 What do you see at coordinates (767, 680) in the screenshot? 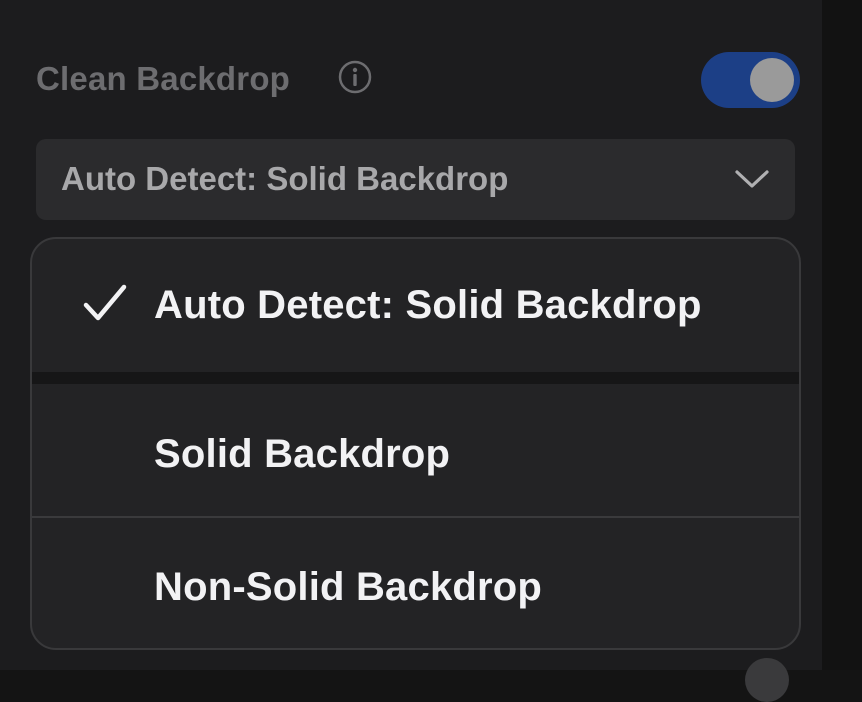
I see `partial-toggle-knob` at bounding box center [767, 680].